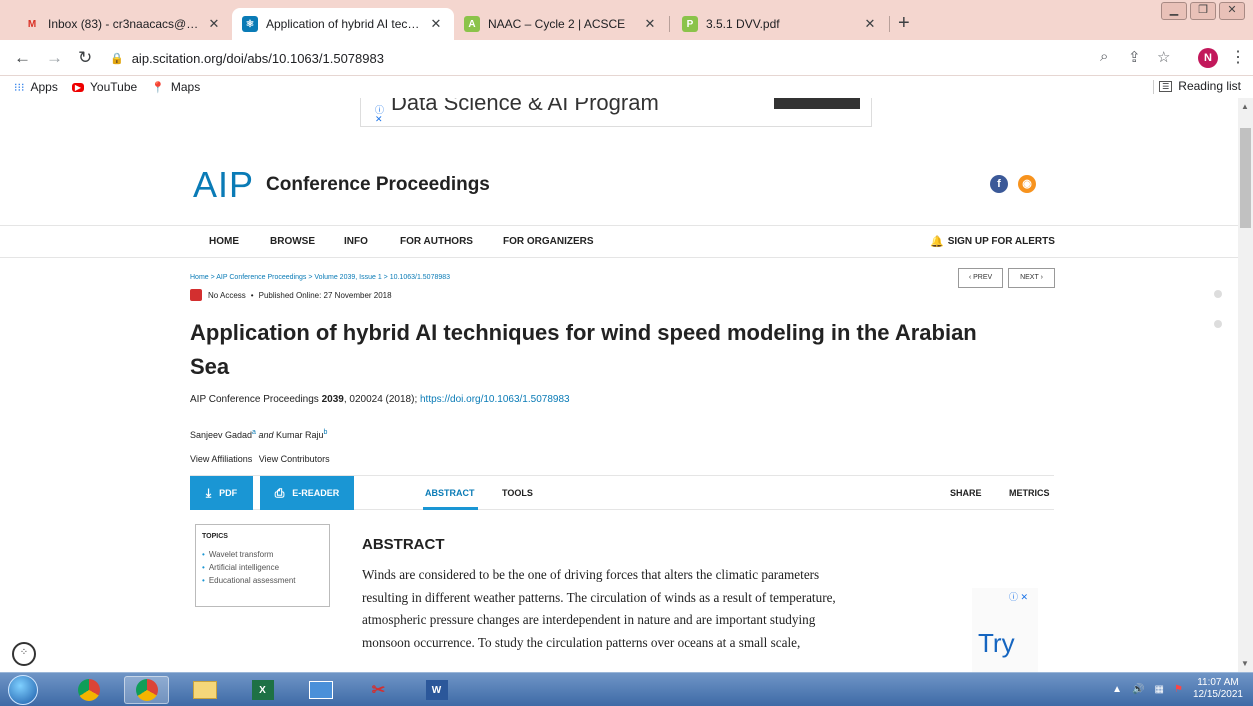  I want to click on forward-arrow-icon: →, so click(54, 58).